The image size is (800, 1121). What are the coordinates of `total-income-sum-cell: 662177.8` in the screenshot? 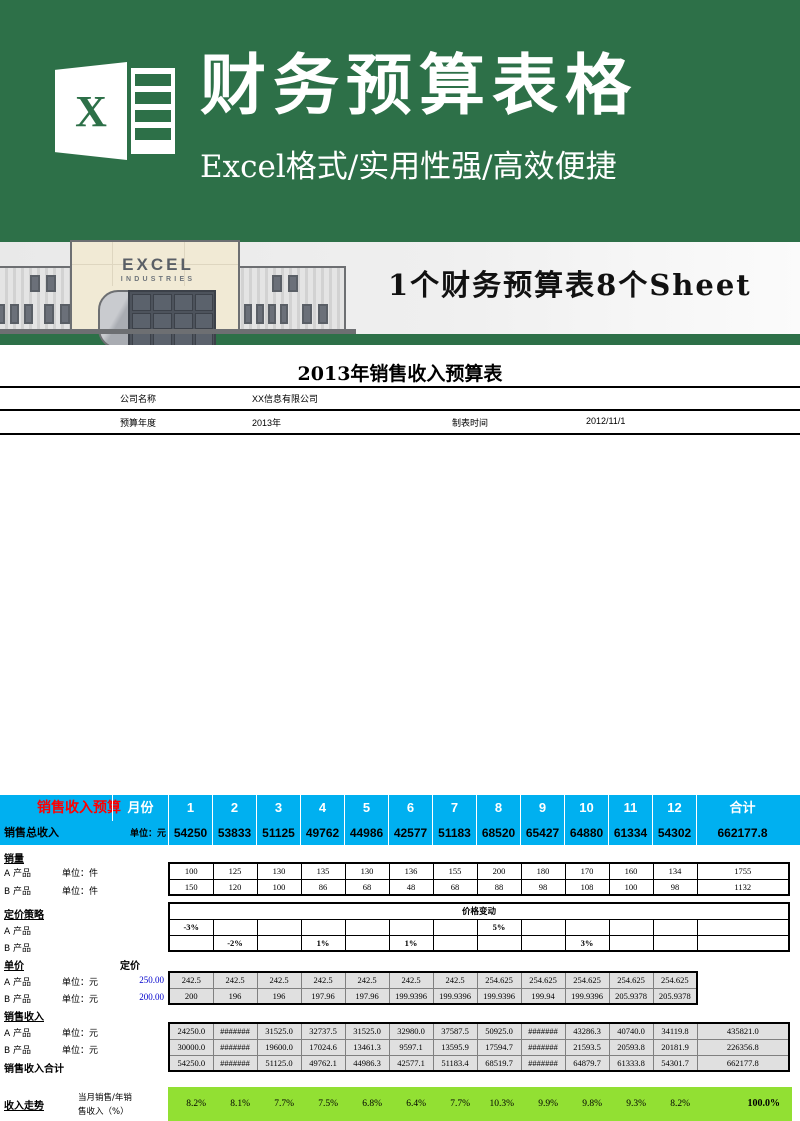 It's located at (742, 833).